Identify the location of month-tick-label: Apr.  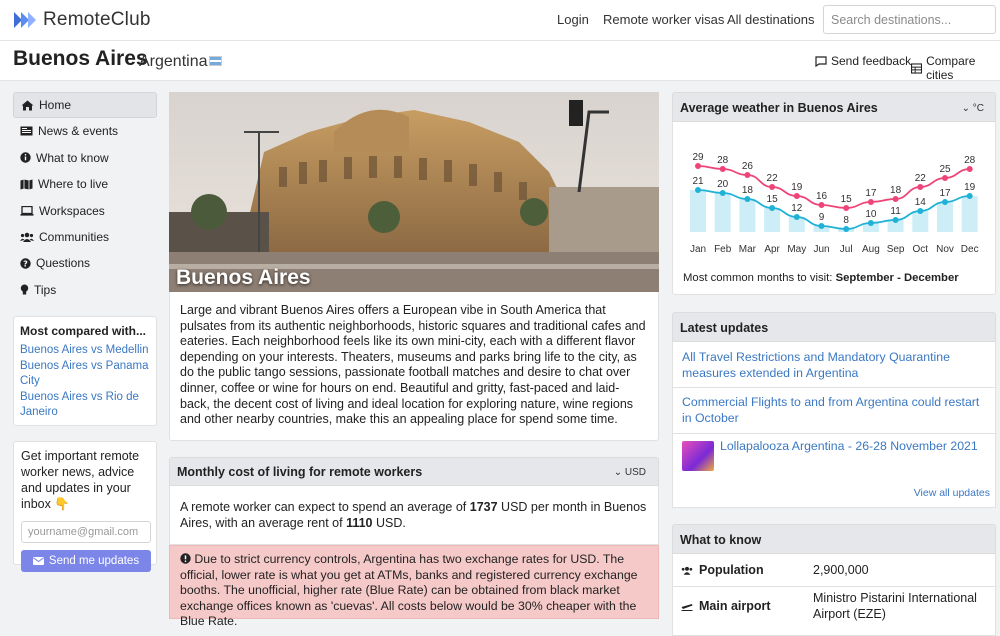
(772, 249).